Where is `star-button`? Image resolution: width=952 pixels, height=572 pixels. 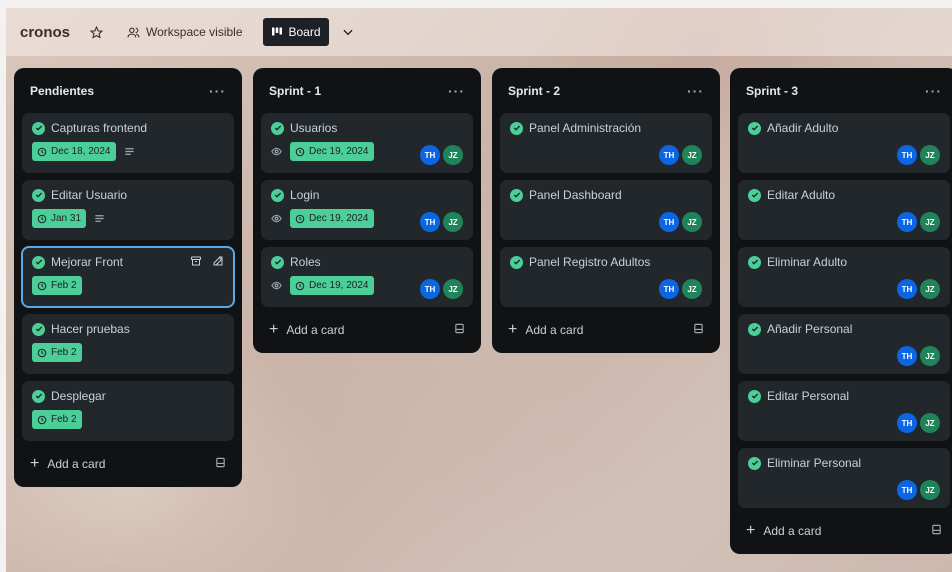
star-button is located at coordinates (99, 32).